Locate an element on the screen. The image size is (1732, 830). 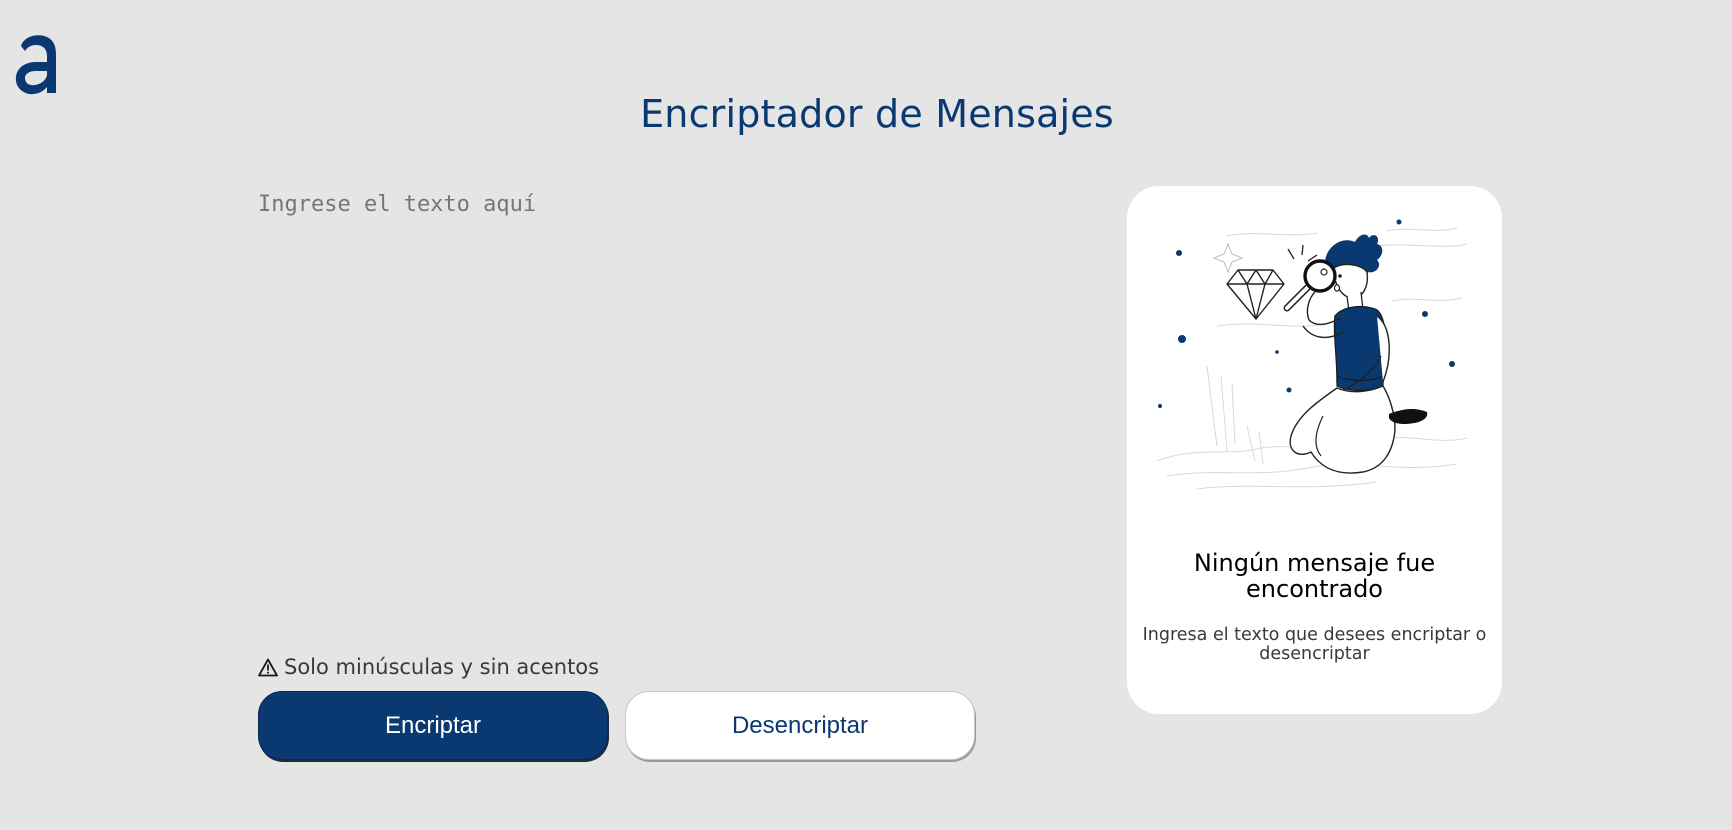
hint-text: Solo minúsculas y sin acentos is located at coordinates (442, 667).